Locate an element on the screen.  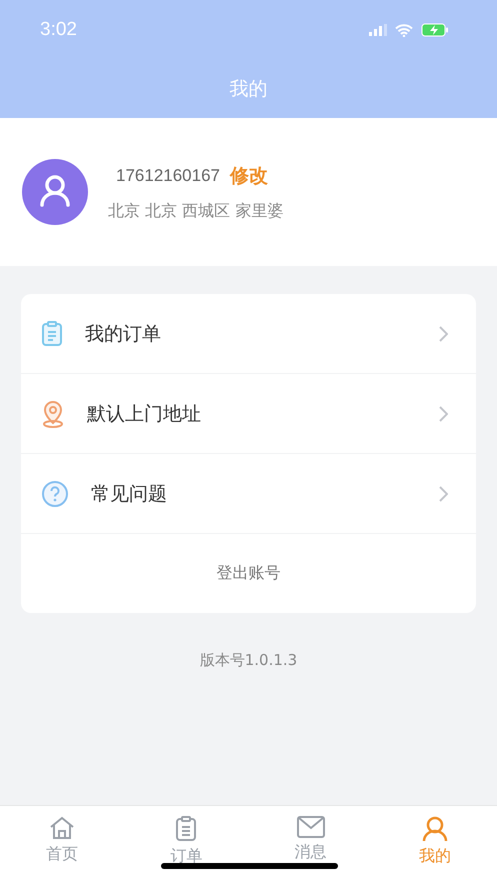
menu-item: 常见问题 is located at coordinates (248, 494).